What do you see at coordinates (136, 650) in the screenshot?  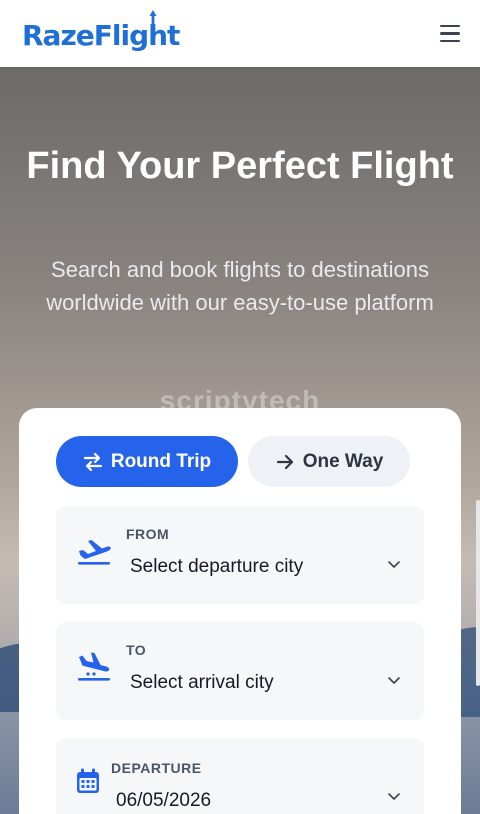 I see `to-label: TO` at bounding box center [136, 650].